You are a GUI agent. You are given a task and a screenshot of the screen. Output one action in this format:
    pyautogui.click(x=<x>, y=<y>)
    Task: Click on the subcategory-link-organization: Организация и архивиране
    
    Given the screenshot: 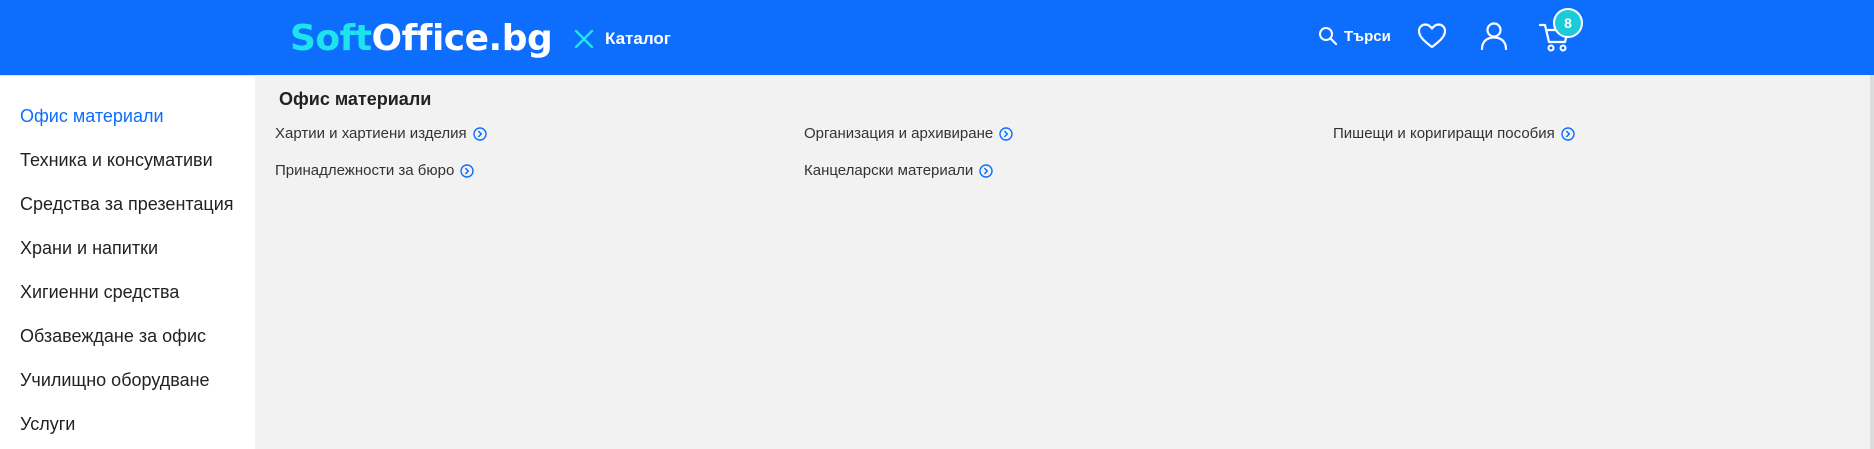 What is the action you would take?
    pyautogui.click(x=908, y=133)
    